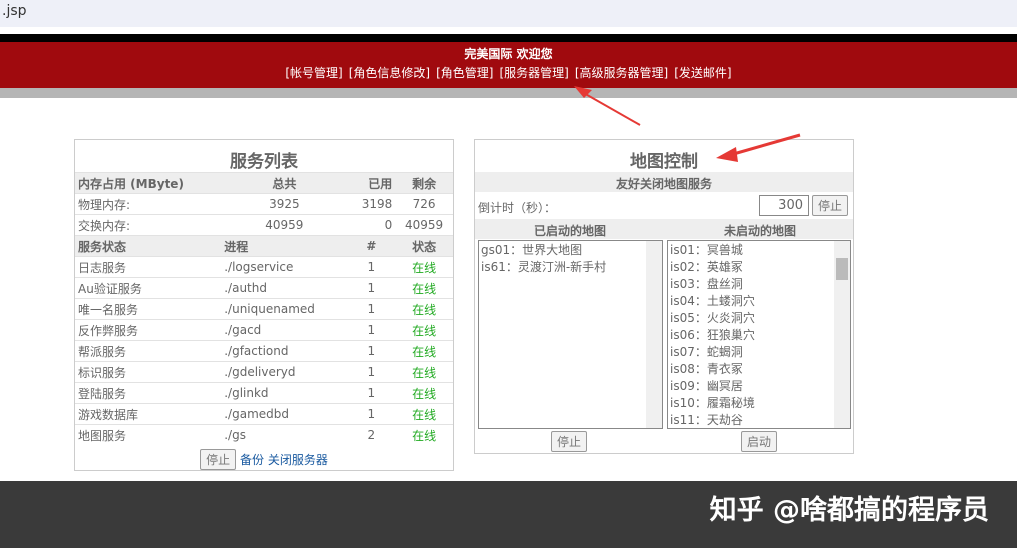  What do you see at coordinates (508, 514) in the screenshot?
I see `watermark-banner: 知乎 @啥都搞的程序员` at bounding box center [508, 514].